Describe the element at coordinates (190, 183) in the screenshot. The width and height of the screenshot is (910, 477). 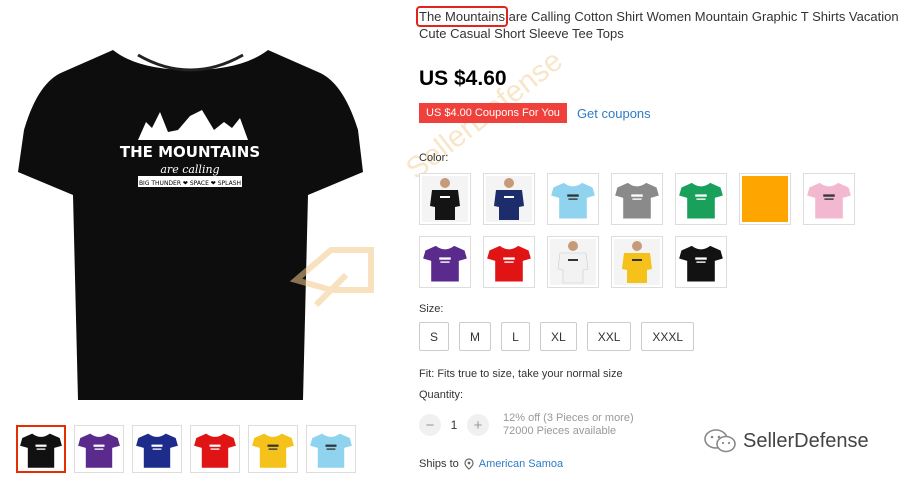
I see `shirt-print-line3: BIG THUNDER ❤ SPACE ❤ SPLASH` at that location.